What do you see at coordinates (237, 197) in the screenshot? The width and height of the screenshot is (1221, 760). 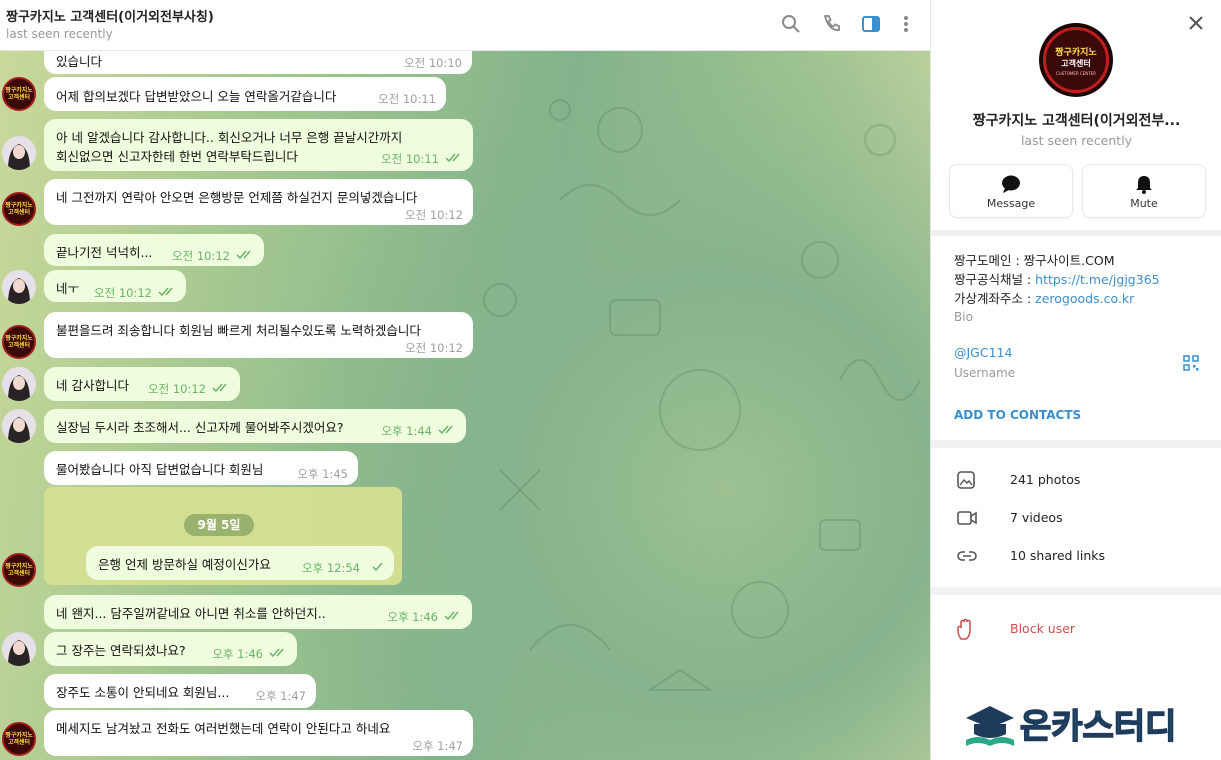 I see `message-text: 네 그전까지 연락아 안오면 은행방문 언제쯤 하실건지 문의넣겠습니다` at bounding box center [237, 197].